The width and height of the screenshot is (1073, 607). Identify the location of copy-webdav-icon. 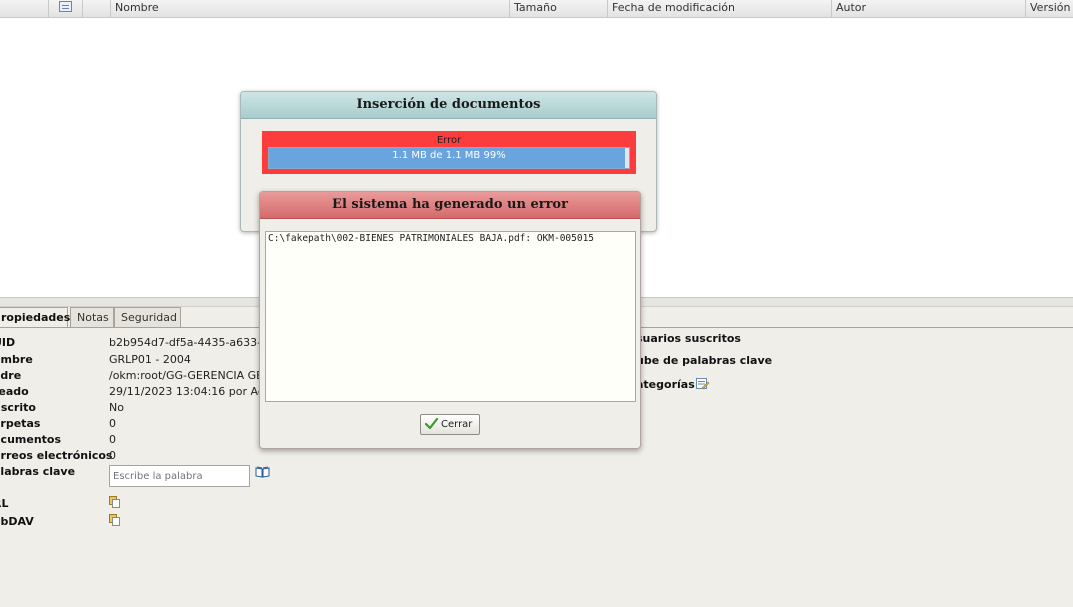
(114, 520).